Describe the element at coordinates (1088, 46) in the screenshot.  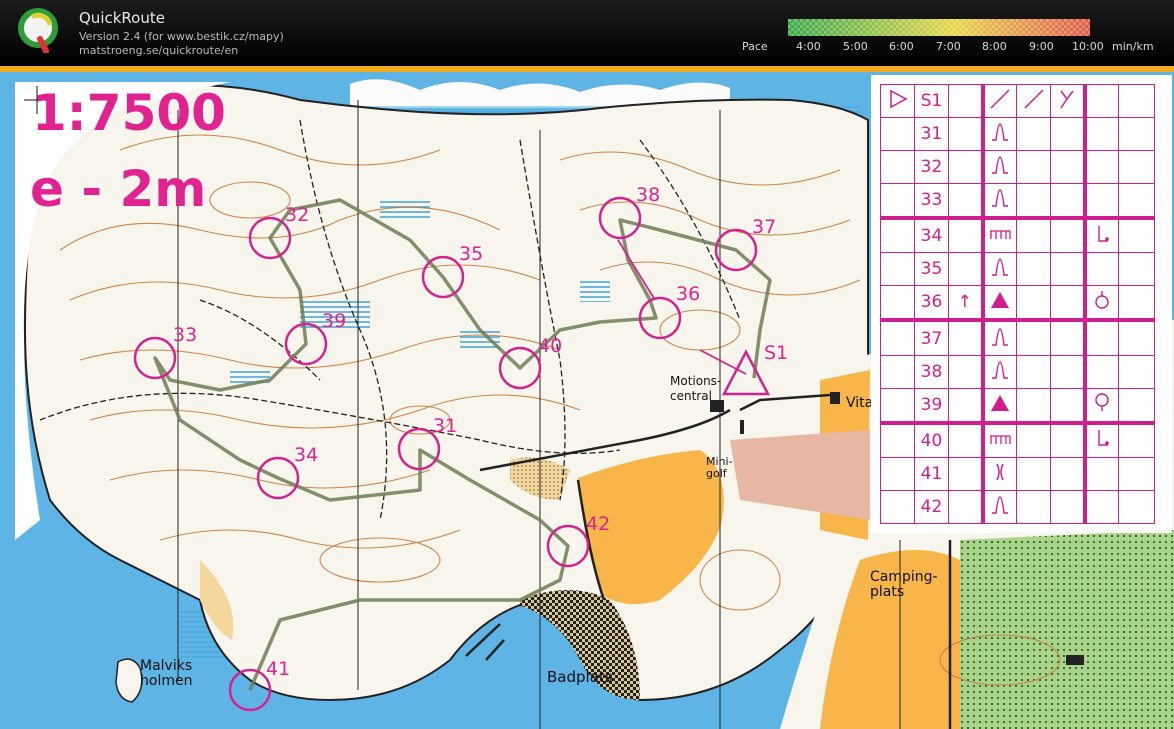
I see `pace-tick: 10:00` at that location.